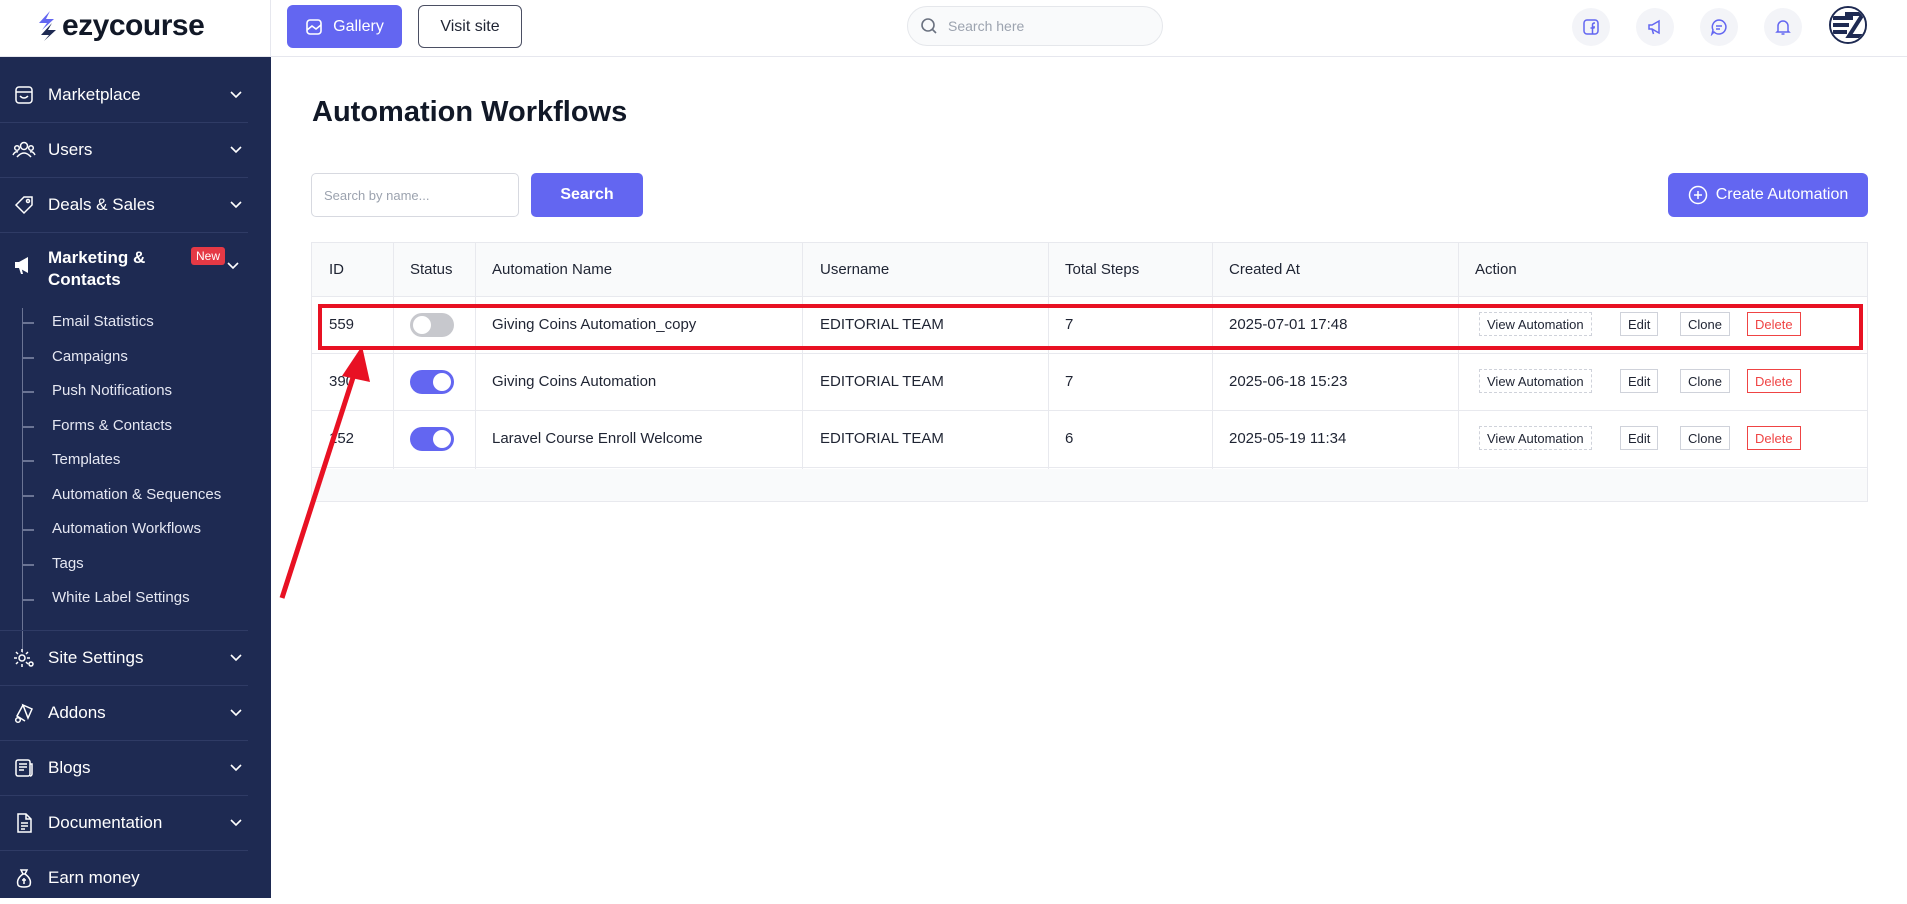 The height and width of the screenshot is (904, 1907). I want to click on gallery-label: Gallery, so click(358, 26).